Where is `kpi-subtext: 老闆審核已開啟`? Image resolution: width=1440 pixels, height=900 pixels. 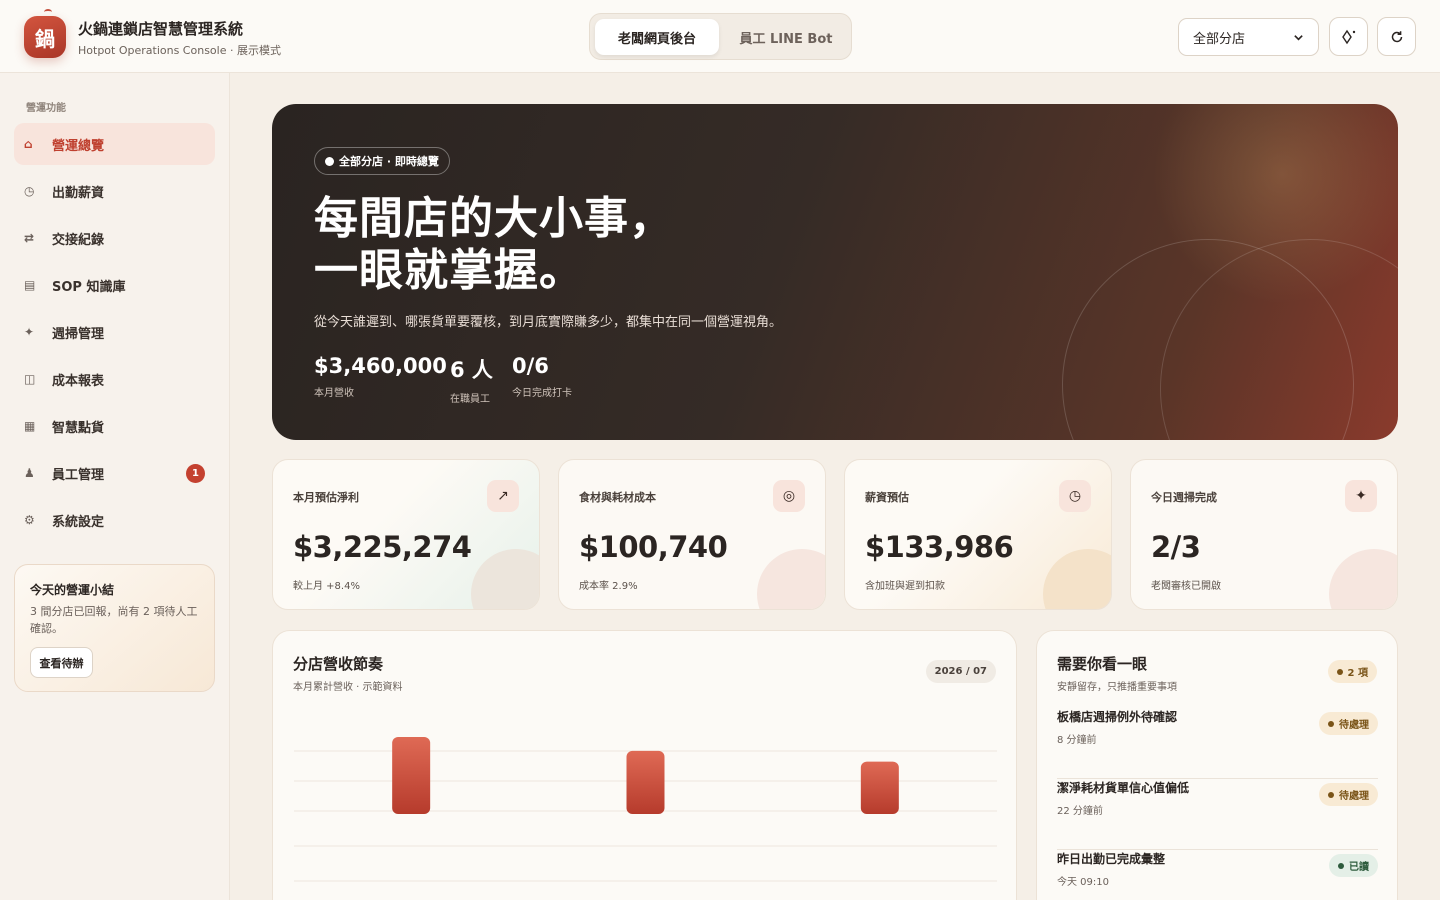 kpi-subtext: 老闆審核已開啟 is located at coordinates (1186, 586).